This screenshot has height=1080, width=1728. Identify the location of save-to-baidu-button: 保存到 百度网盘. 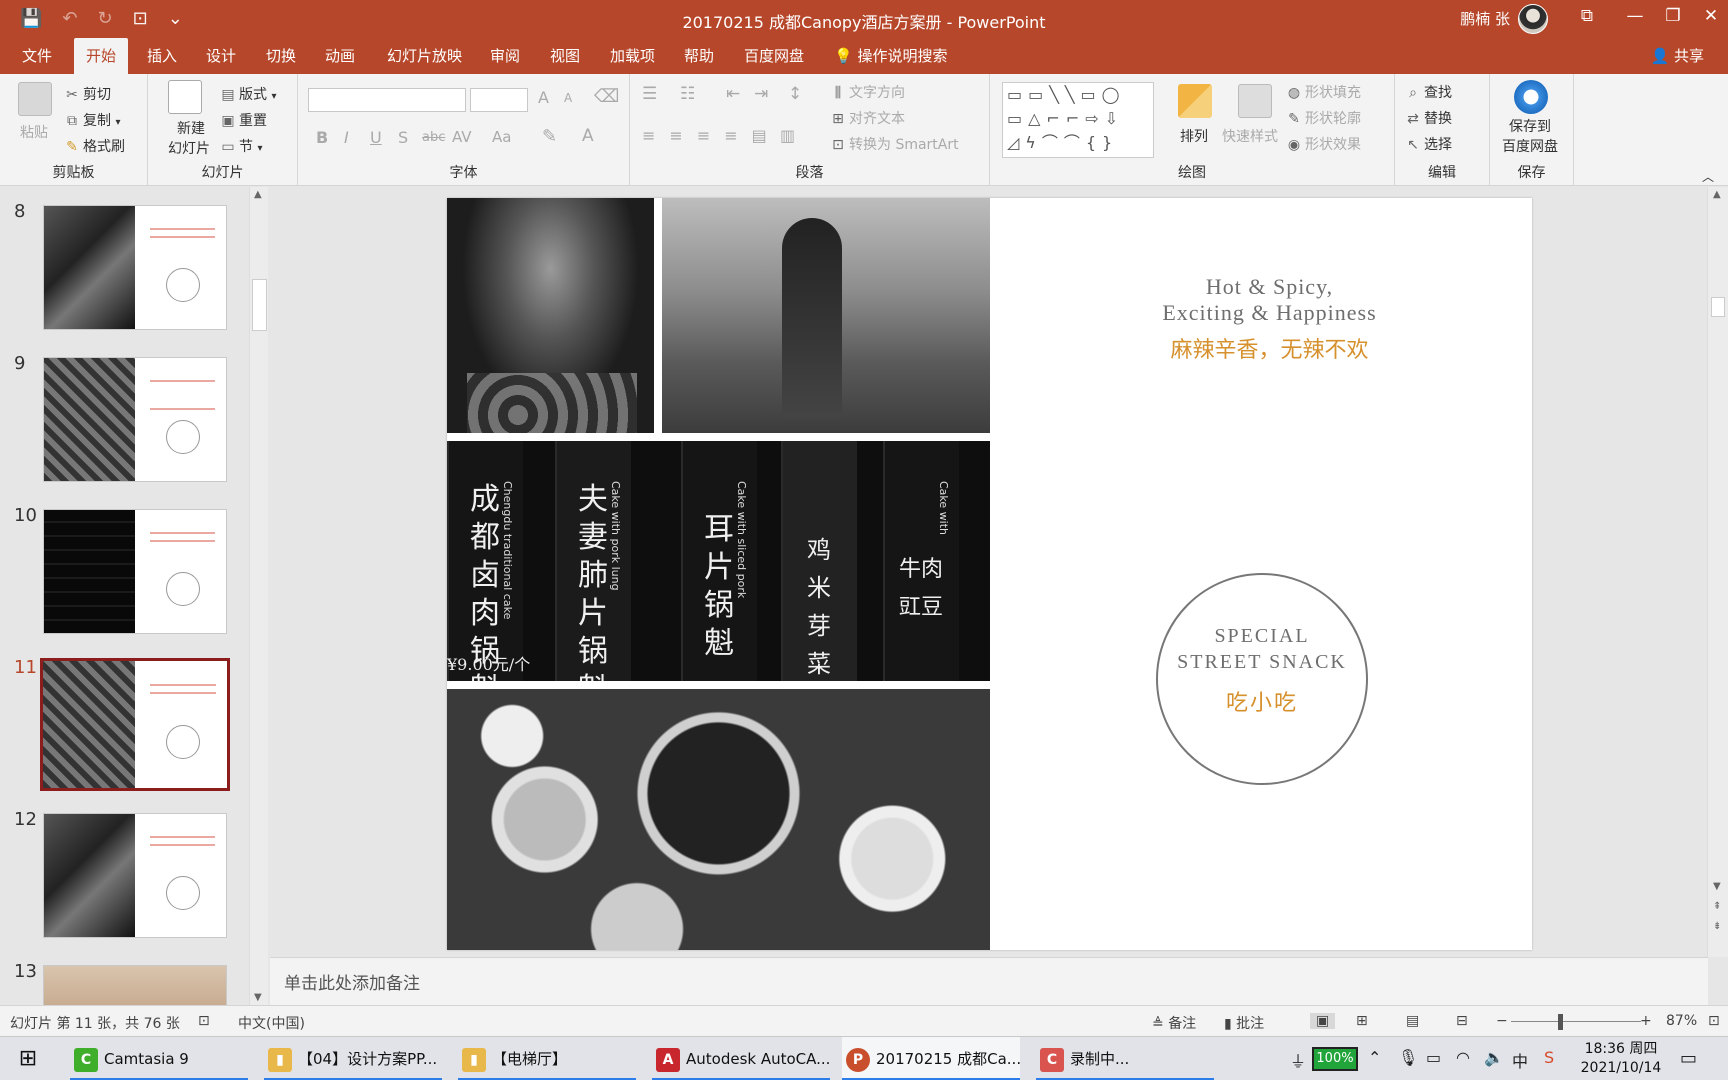
(1530, 136).